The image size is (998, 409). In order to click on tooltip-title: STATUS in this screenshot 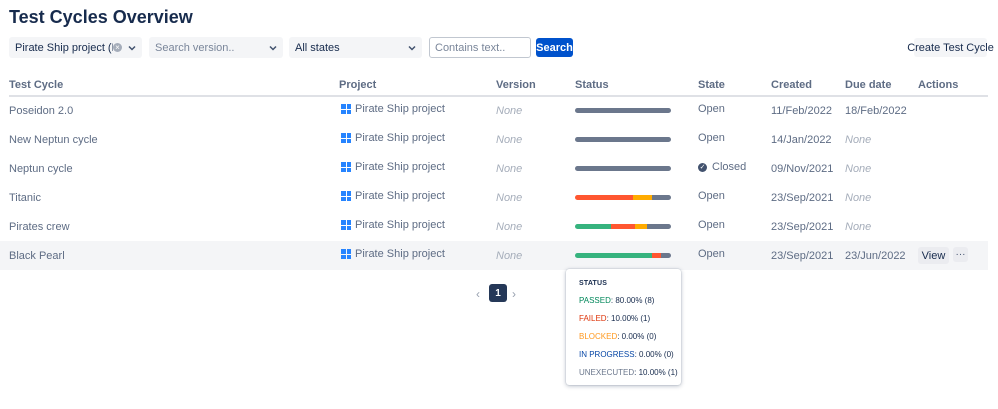, I will do `click(593, 283)`.